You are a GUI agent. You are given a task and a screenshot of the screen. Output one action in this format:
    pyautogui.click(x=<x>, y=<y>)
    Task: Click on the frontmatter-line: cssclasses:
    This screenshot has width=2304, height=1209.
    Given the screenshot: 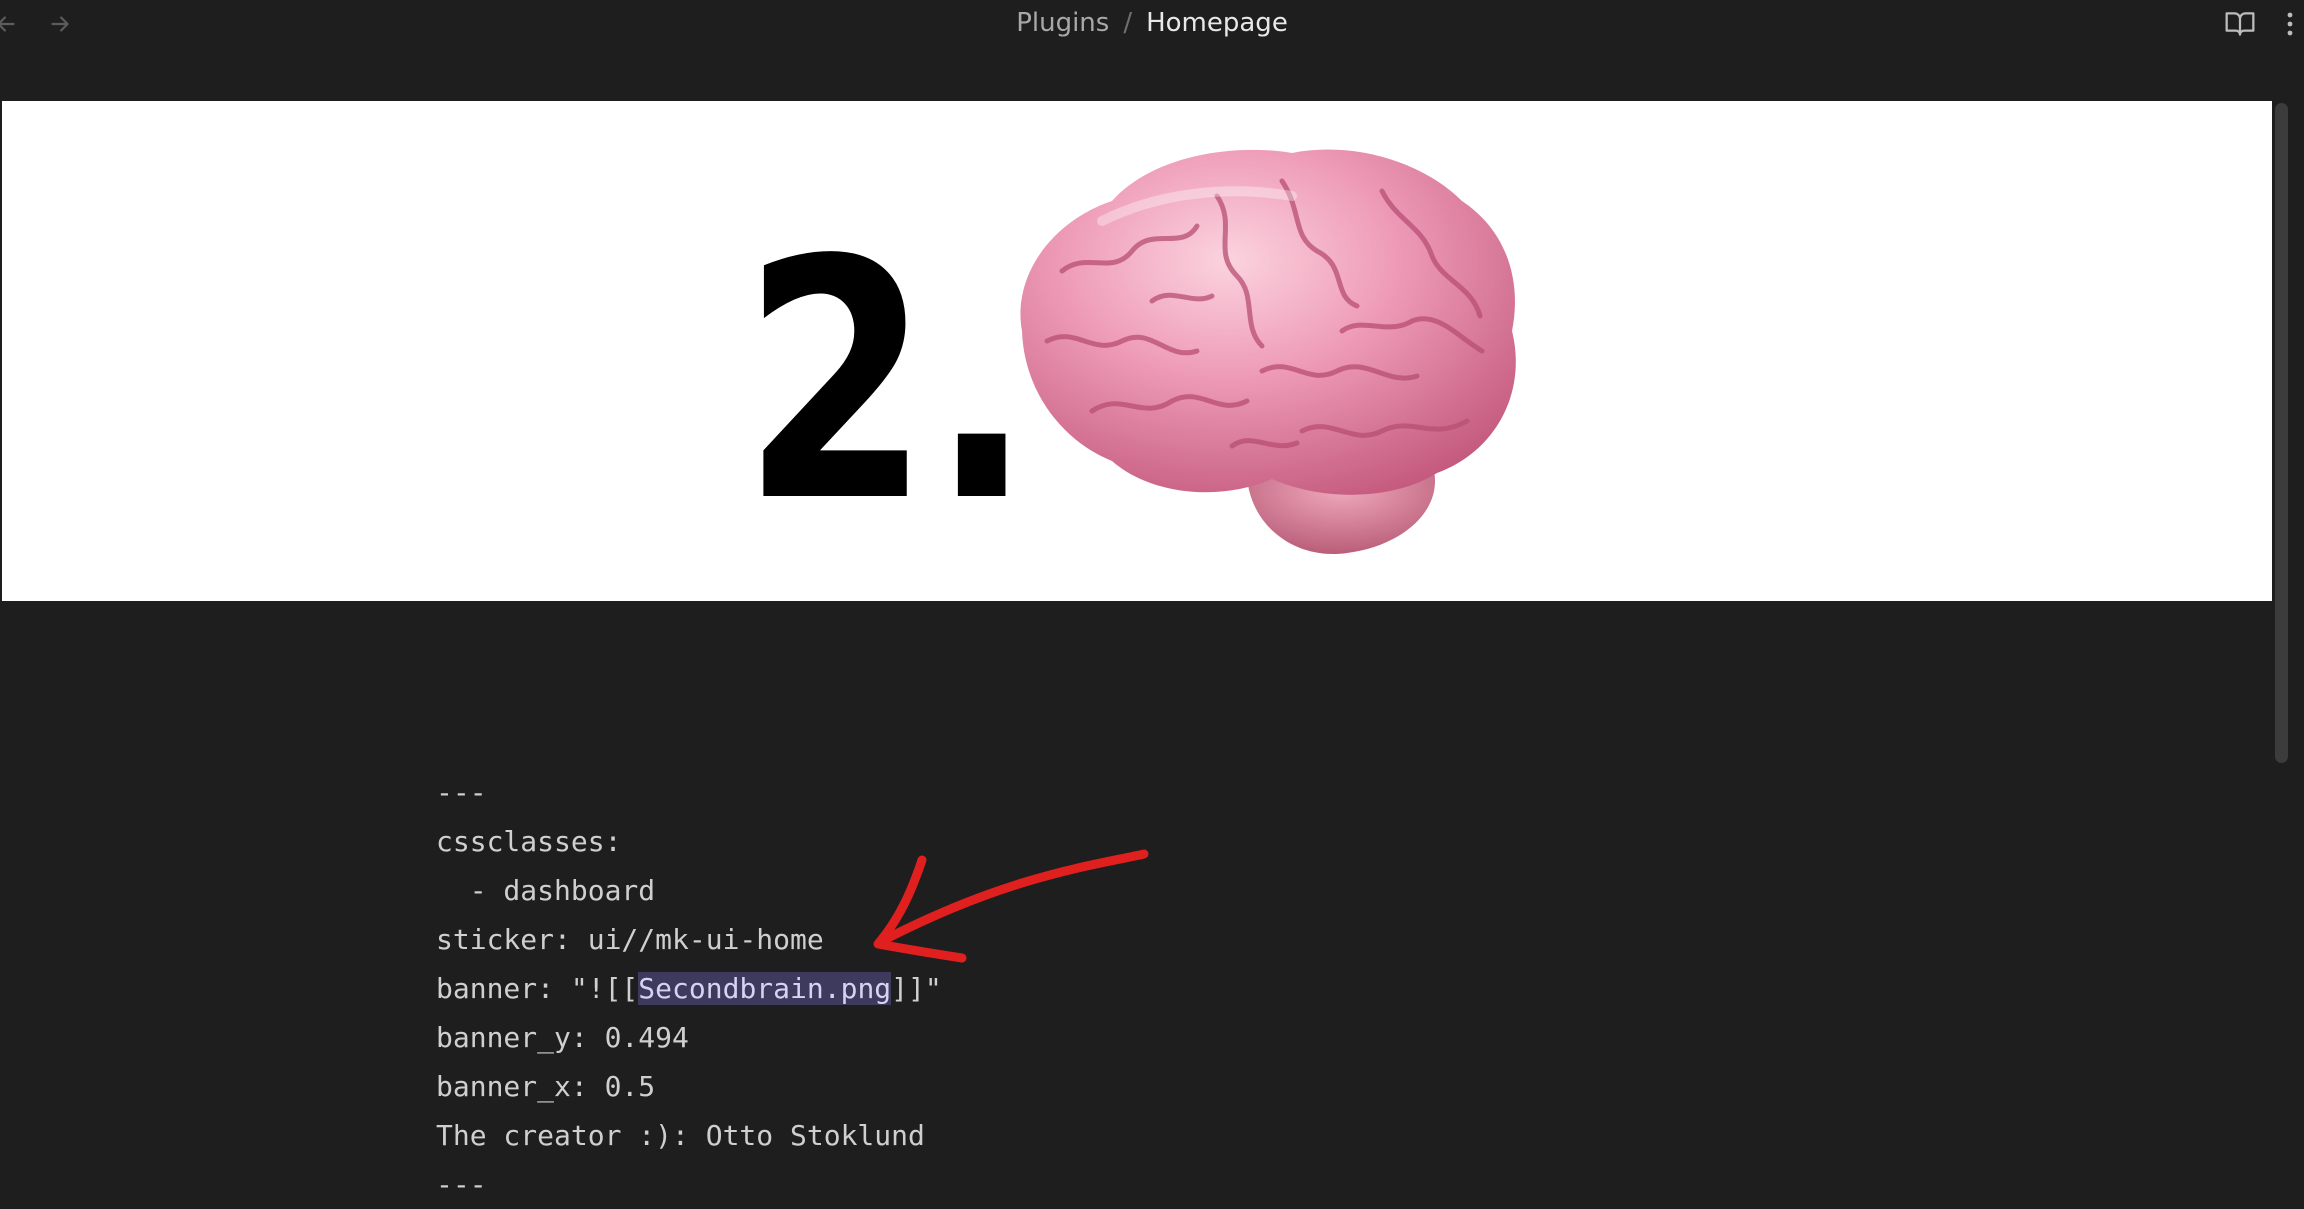 What is the action you would take?
    pyautogui.click(x=529, y=841)
    